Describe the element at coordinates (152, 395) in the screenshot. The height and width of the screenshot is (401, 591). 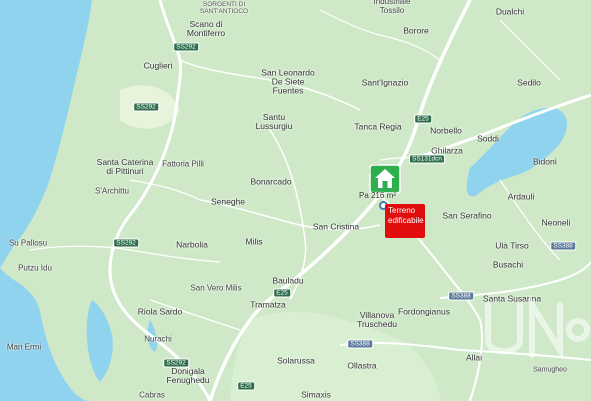
I see `place-label-cabras: Cabras` at that location.